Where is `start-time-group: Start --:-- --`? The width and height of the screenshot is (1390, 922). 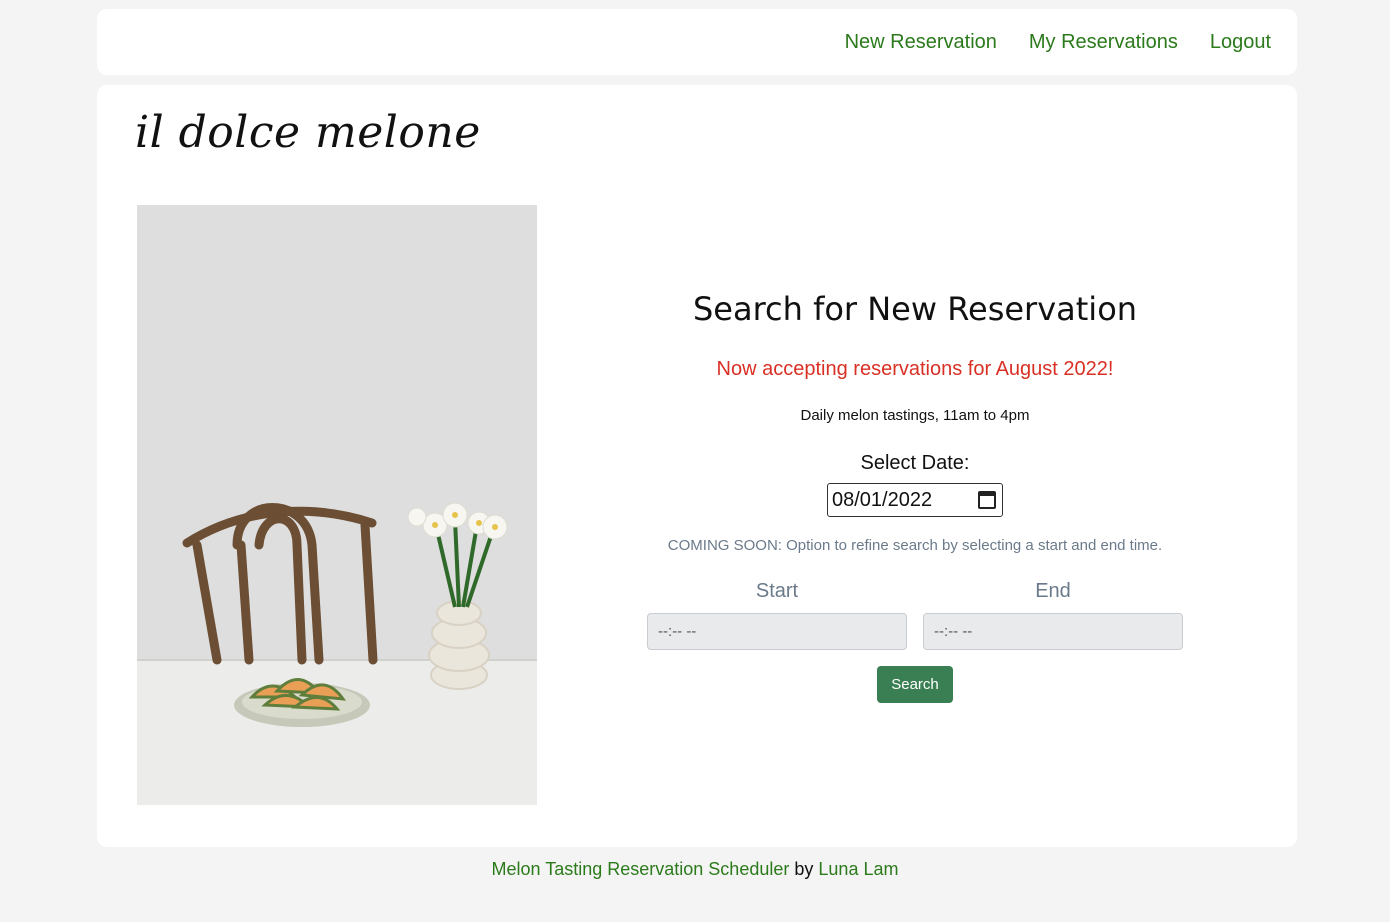 start-time-group: Start --:-- -- is located at coordinates (777, 615).